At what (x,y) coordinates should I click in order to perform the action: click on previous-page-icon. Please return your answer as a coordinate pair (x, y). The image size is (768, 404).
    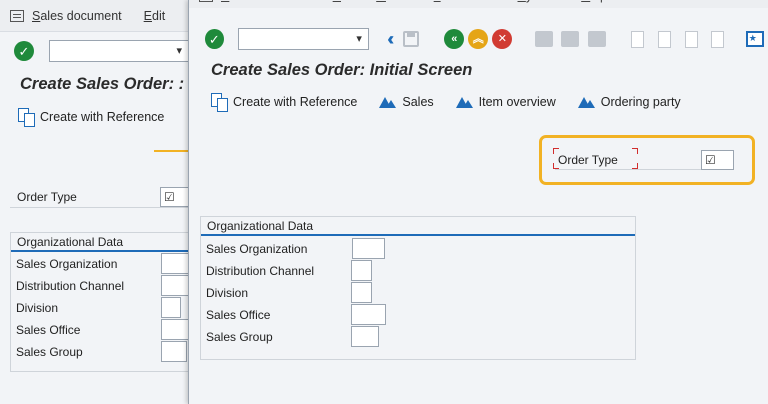
    Looking at the image, I should click on (664, 39).